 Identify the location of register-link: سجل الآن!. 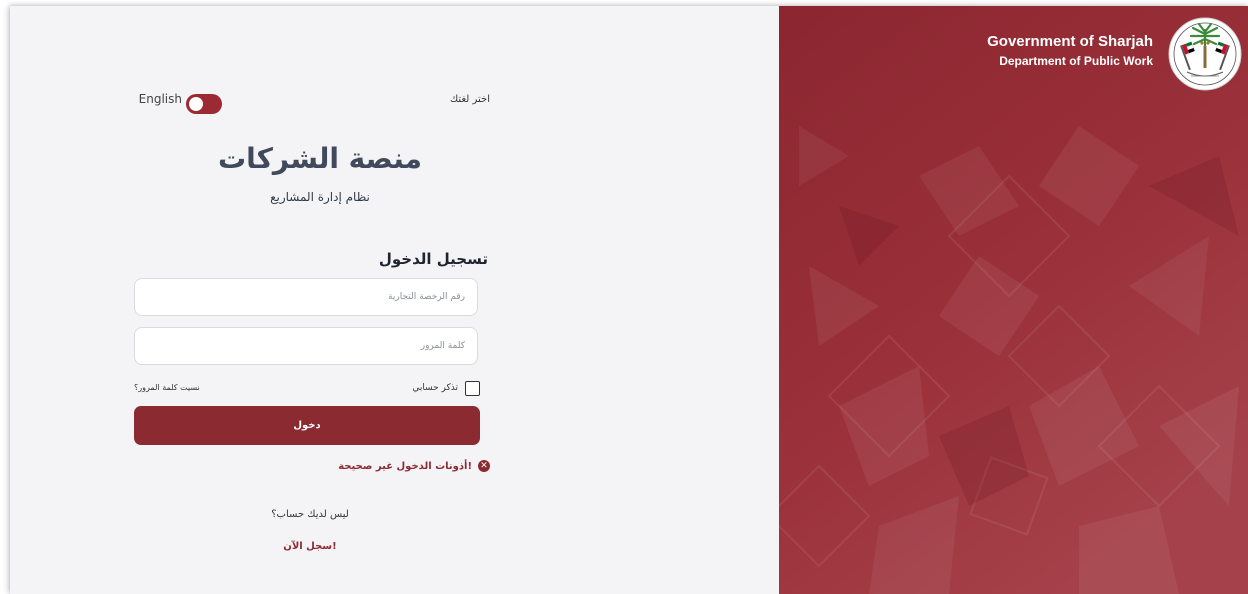
(310, 546).